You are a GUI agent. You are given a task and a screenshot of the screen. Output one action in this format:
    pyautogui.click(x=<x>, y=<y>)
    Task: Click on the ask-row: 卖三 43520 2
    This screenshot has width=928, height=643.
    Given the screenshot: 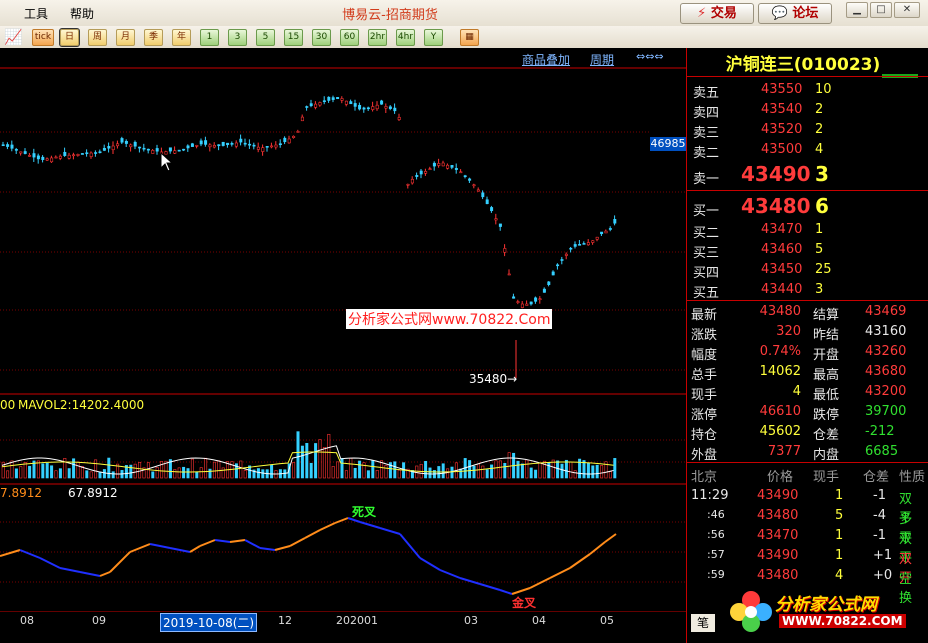 What is the action you would take?
    pyautogui.click(x=803, y=130)
    